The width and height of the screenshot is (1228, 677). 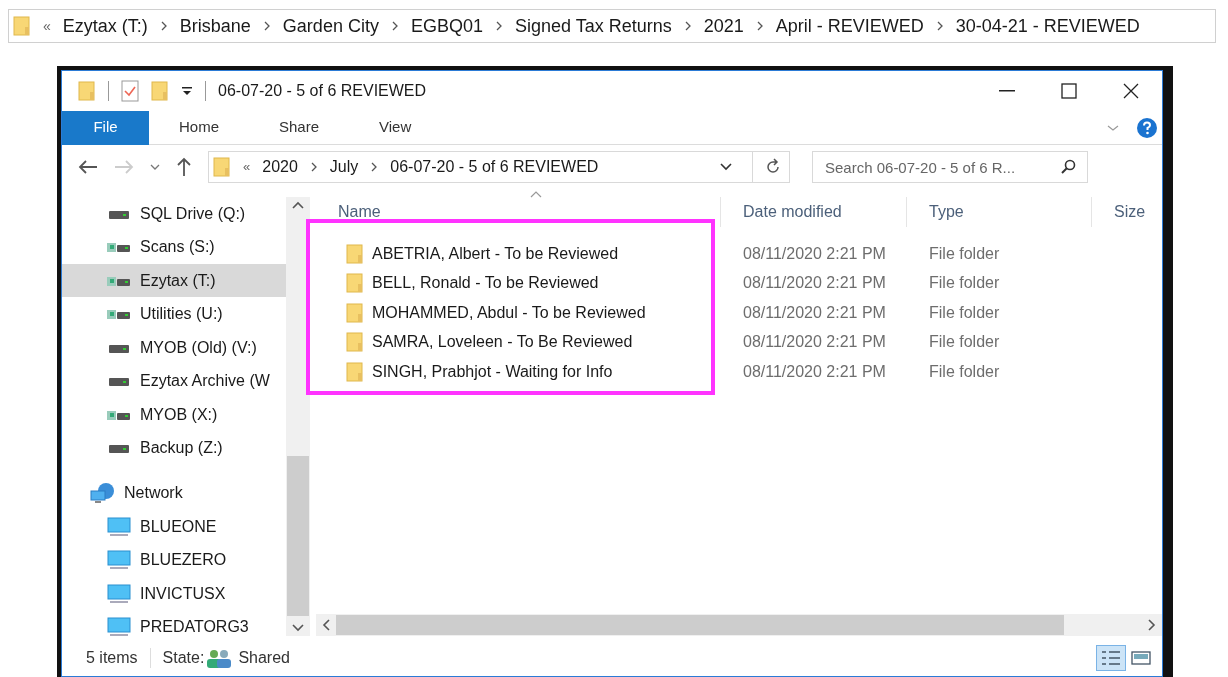 What do you see at coordinates (518, 212) in the screenshot?
I see `column-header: Name` at bounding box center [518, 212].